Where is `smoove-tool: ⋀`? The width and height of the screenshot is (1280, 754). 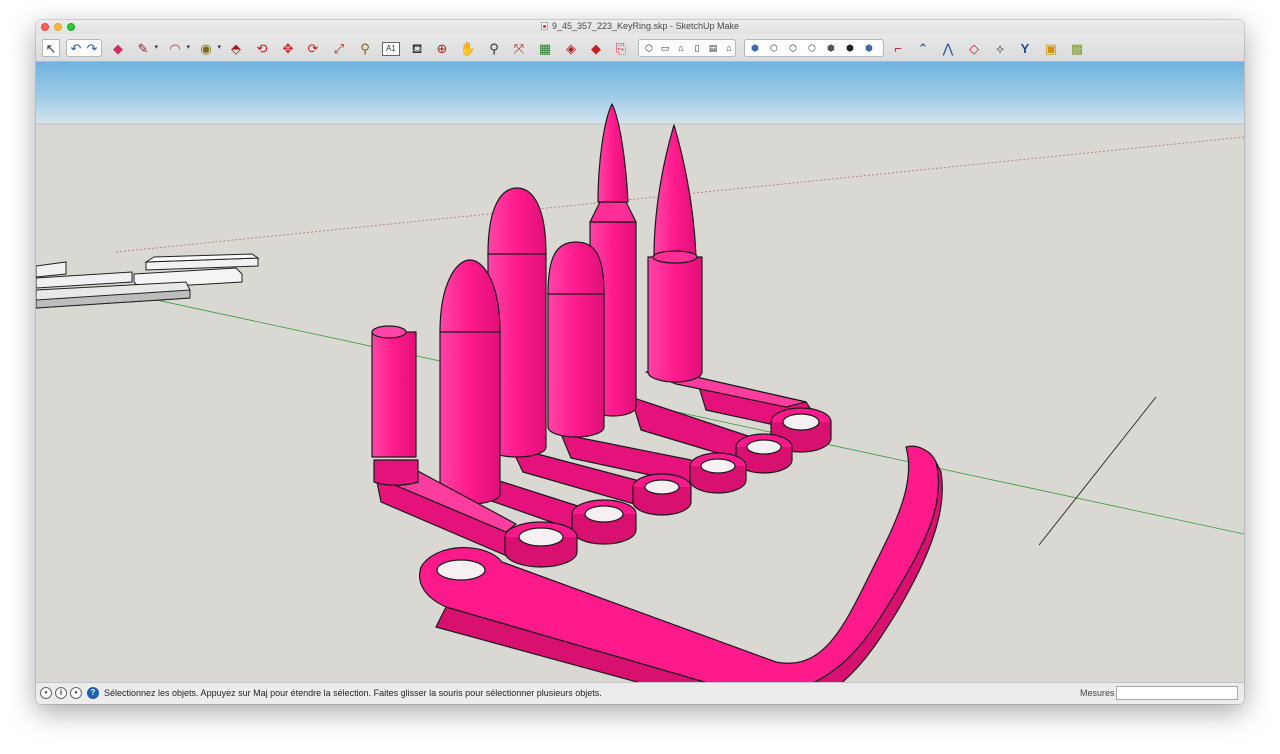 smoove-tool: ⋀ is located at coordinates (948, 48).